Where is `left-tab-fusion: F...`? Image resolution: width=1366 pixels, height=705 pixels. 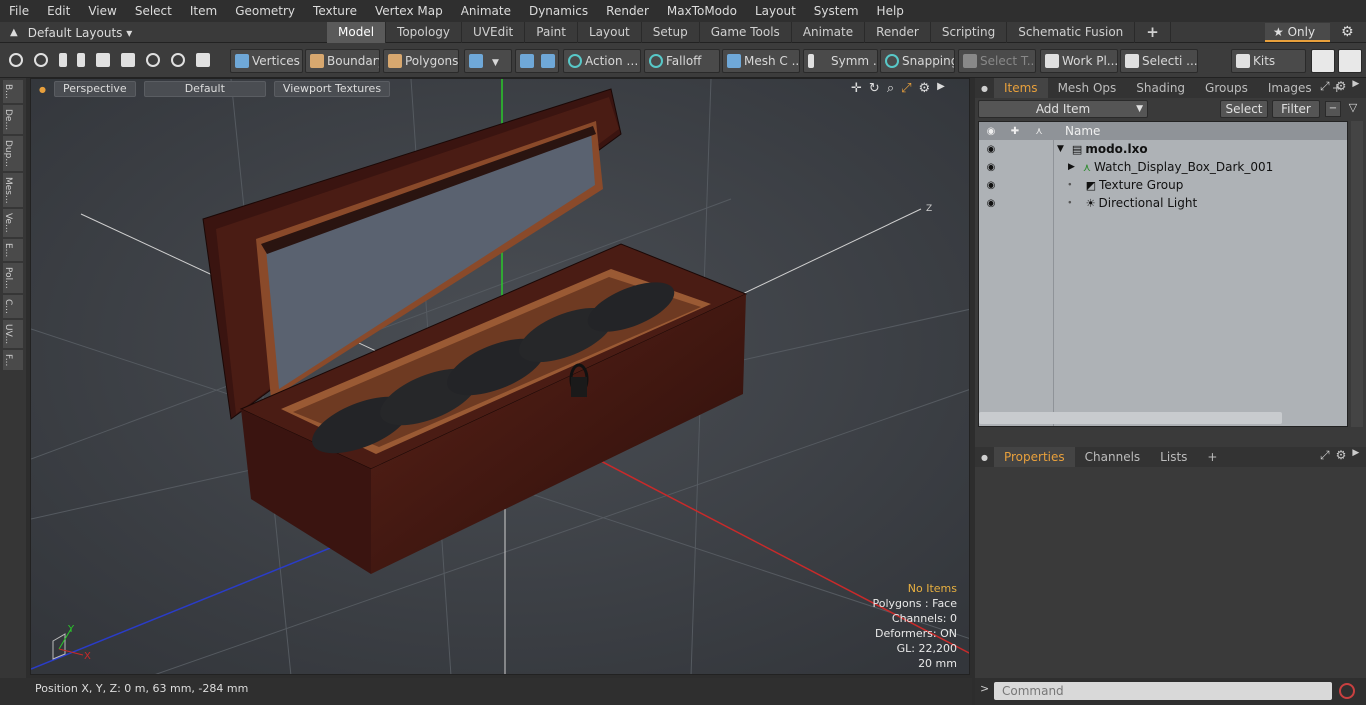
left-tab-fusion: F... is located at coordinates (13, 360).